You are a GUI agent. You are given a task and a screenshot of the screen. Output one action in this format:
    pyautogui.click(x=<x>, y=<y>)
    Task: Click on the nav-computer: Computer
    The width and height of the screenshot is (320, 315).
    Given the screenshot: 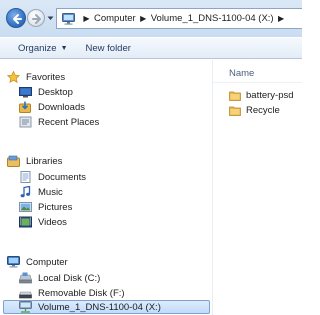 What is the action you would take?
    pyautogui.click(x=37, y=262)
    